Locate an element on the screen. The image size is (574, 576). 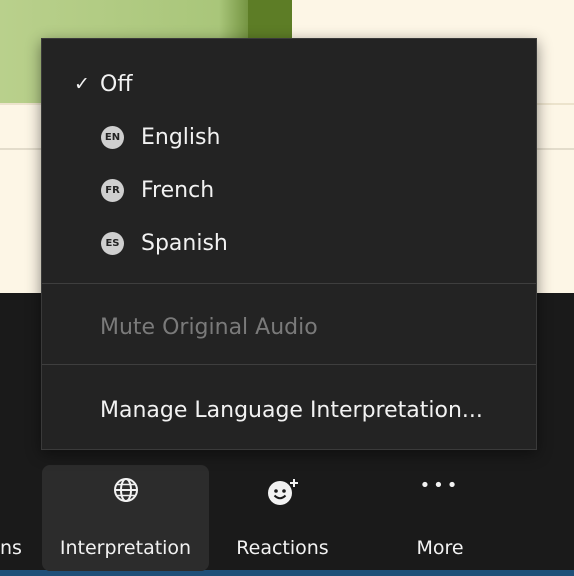
menu-item-off: ✓ Off is located at coordinates (289, 84).